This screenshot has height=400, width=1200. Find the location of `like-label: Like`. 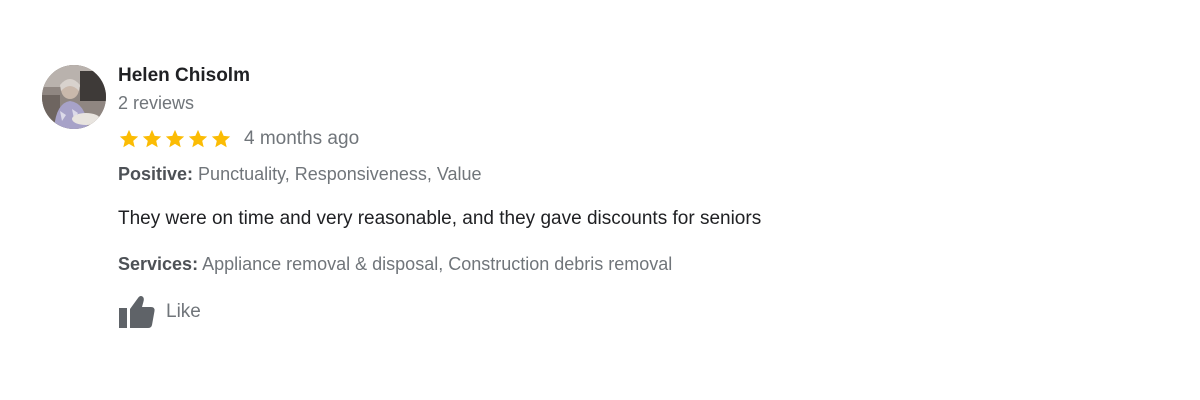

like-label: Like is located at coordinates (183, 311).